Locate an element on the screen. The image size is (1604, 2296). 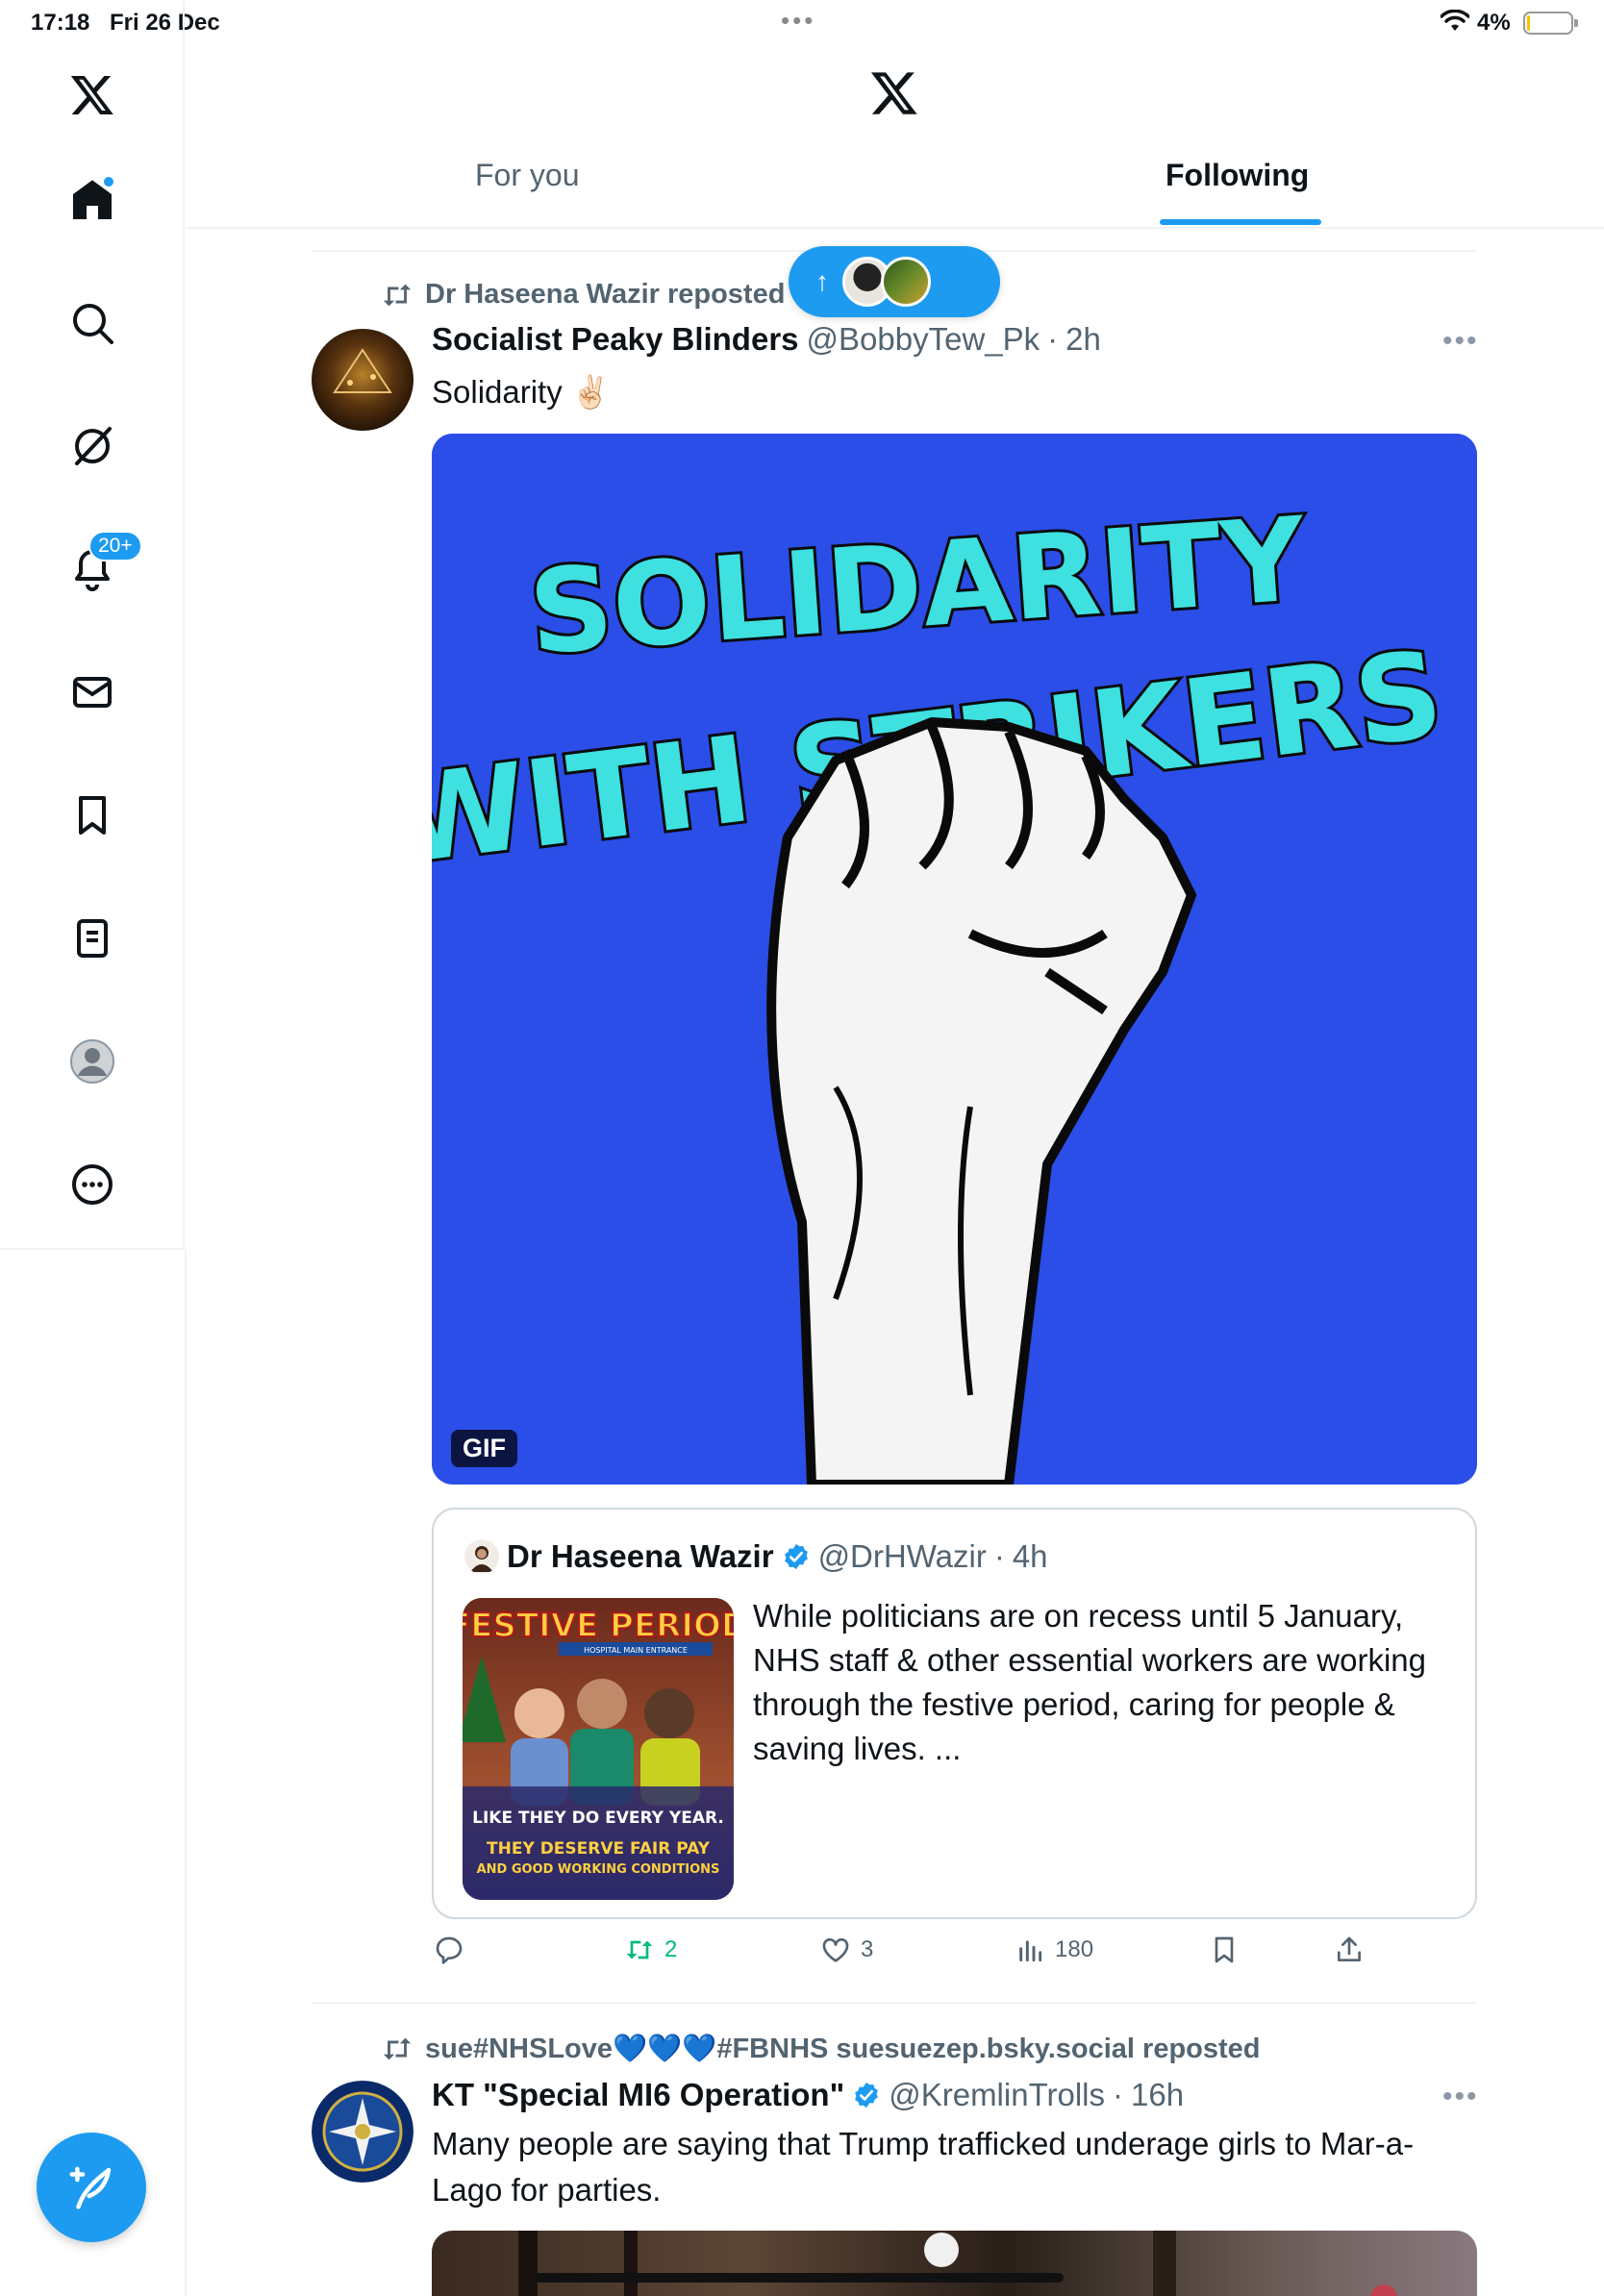
share-button is located at coordinates (1349, 1949).